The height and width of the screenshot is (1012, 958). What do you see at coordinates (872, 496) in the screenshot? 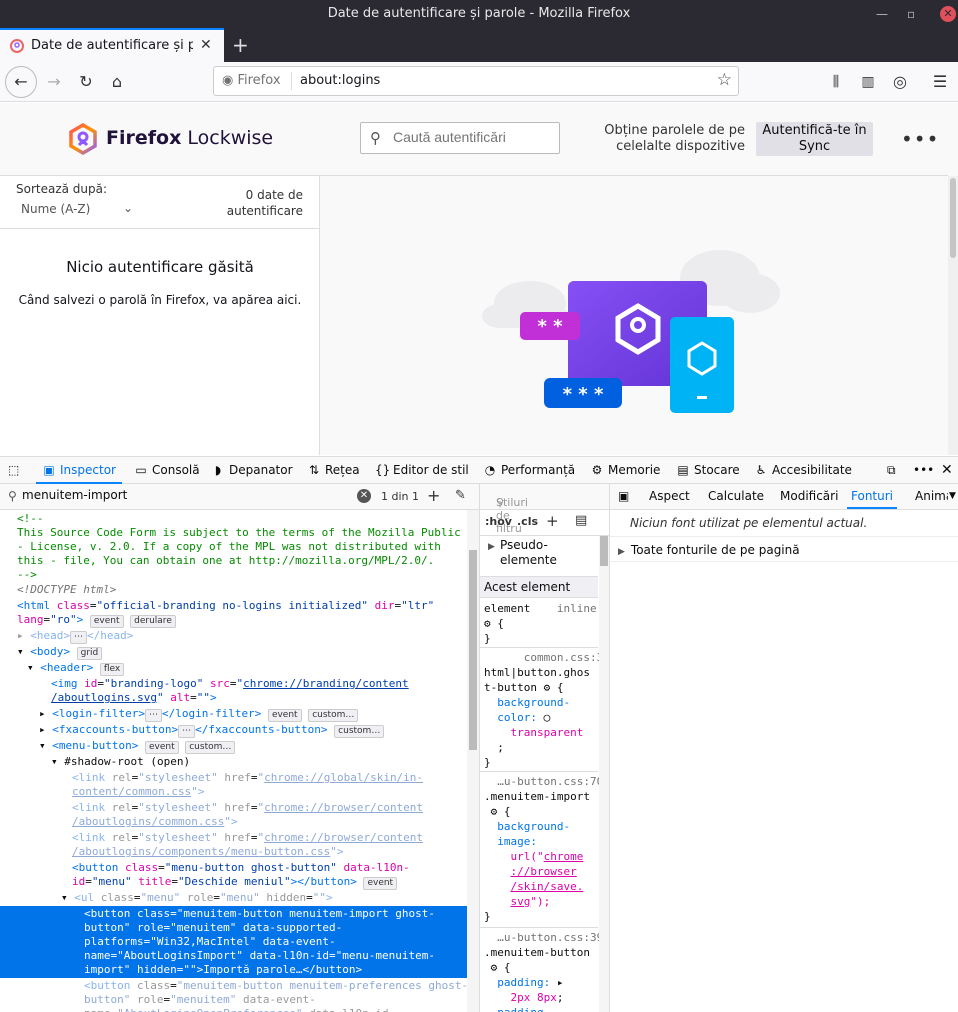
I see `tab-fonts: Fonturi` at bounding box center [872, 496].